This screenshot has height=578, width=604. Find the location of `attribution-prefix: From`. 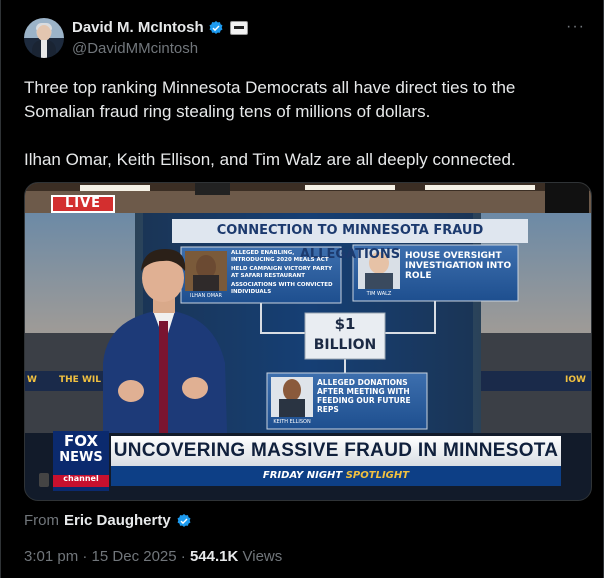

attribution-prefix: From is located at coordinates (41, 520).